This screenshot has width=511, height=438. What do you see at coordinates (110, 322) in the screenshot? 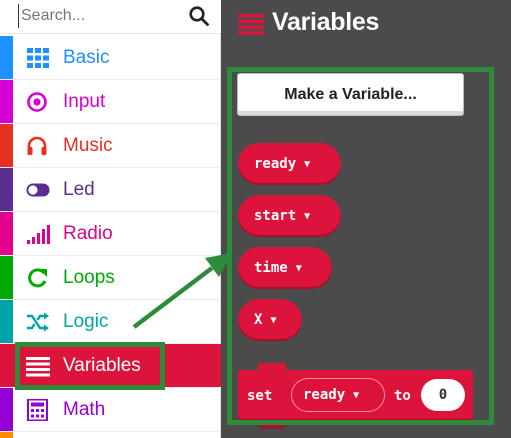
I see `category-logic: Logic` at bounding box center [110, 322].